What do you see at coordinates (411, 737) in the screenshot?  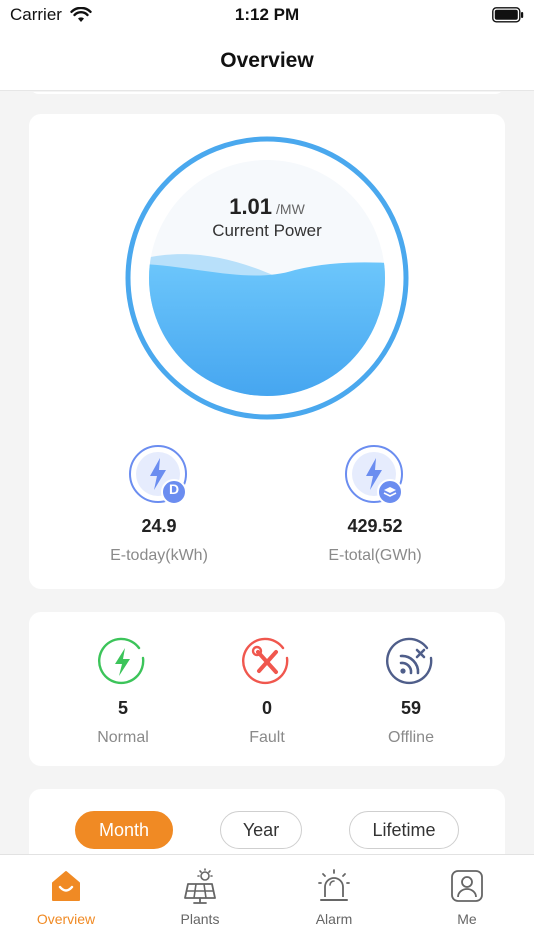 I see `offline-label: Offline` at bounding box center [411, 737].